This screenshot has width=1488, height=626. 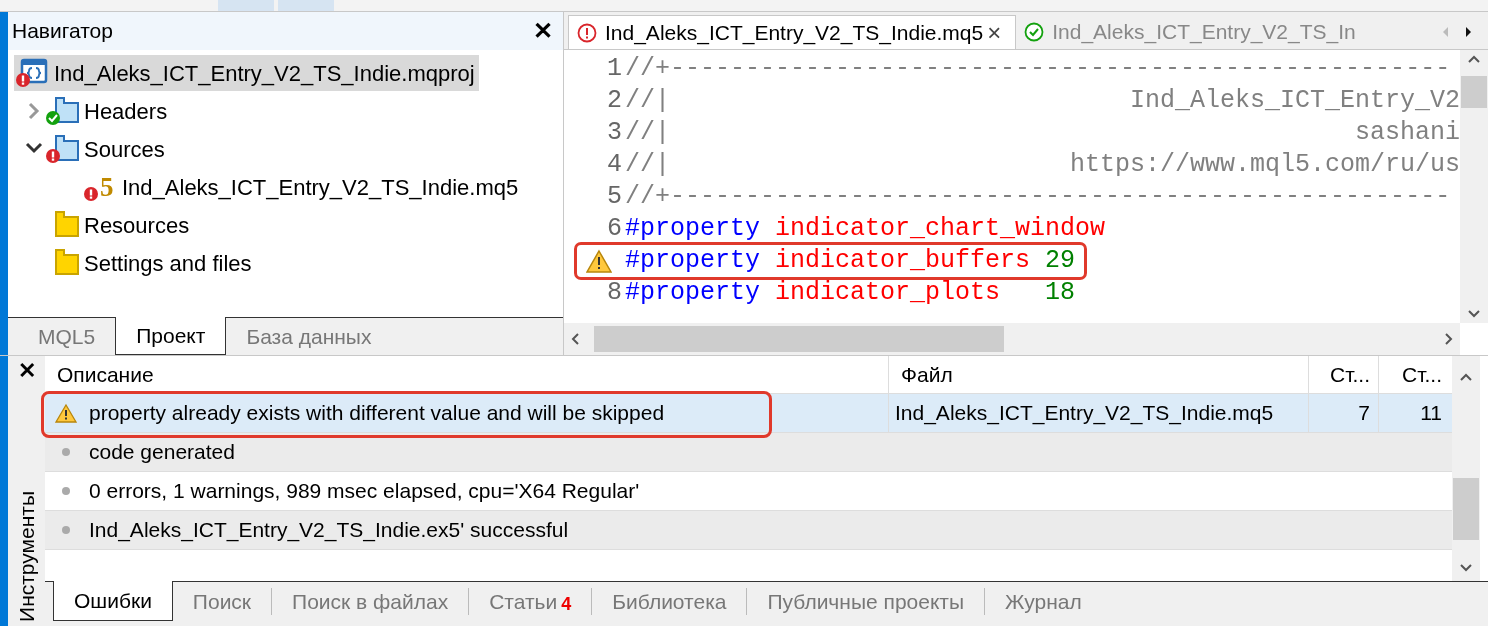 What do you see at coordinates (67, 336) in the screenshot?
I see `panel-tab: MQL5` at bounding box center [67, 336].